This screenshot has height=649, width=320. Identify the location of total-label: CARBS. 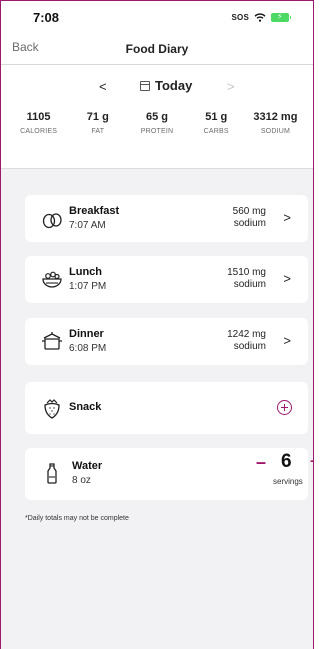
(216, 131).